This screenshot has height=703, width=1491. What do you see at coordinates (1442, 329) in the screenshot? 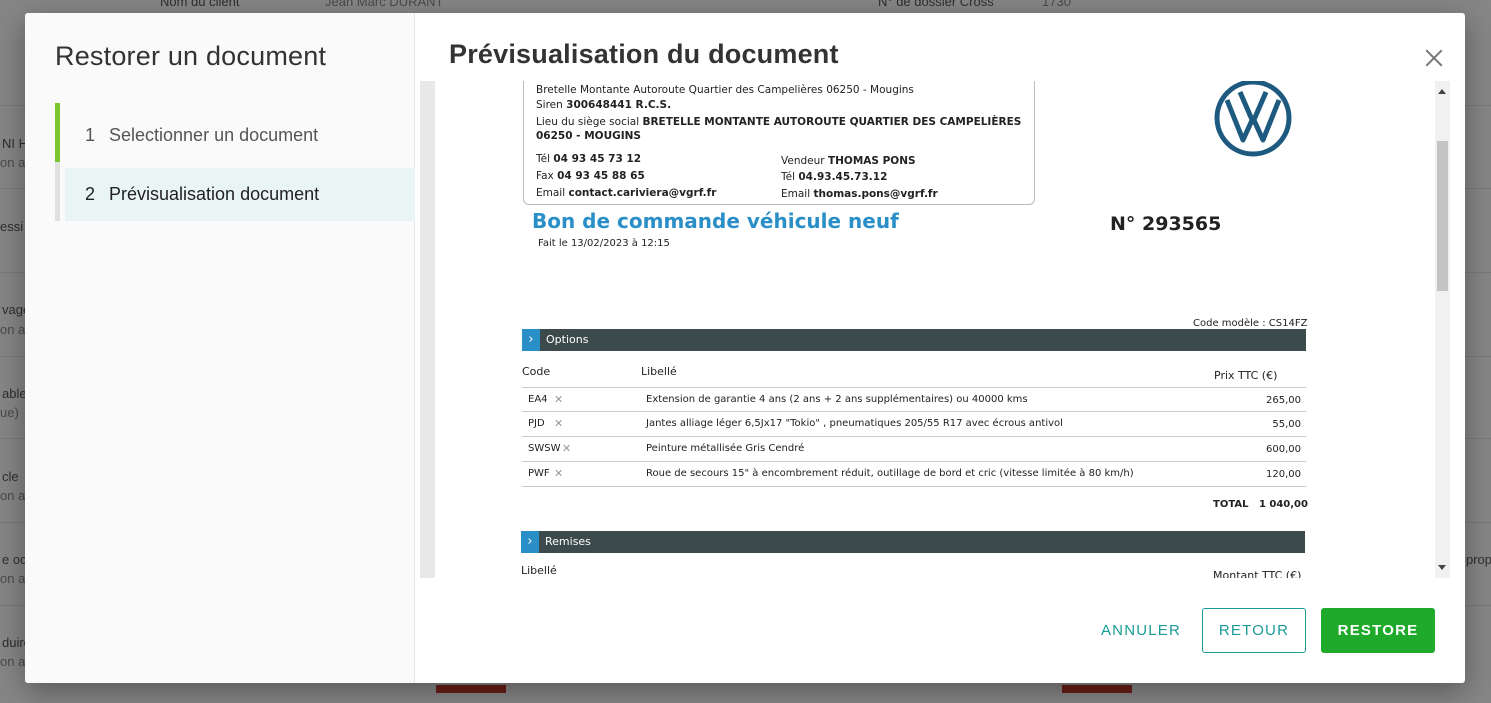
I see `viewer-scrollbar` at bounding box center [1442, 329].